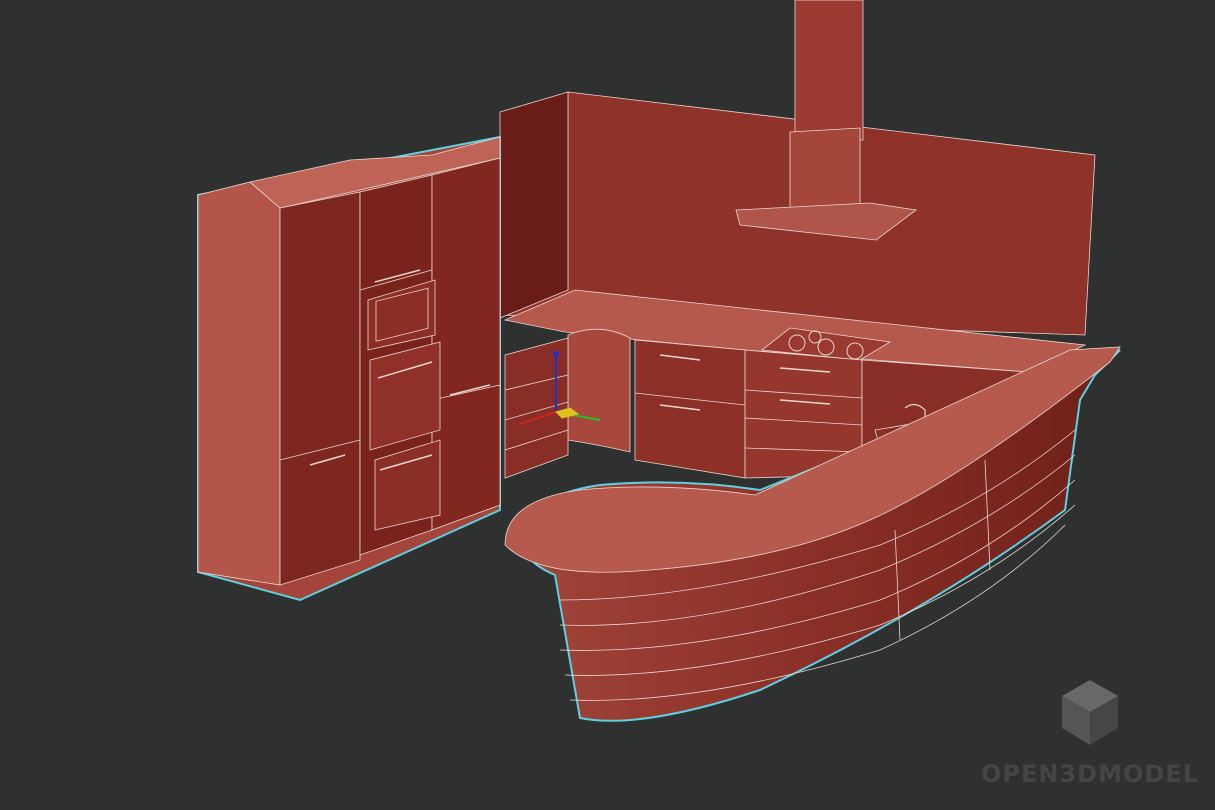 The height and width of the screenshot is (810, 1215). Describe the element at coordinates (534, 205) in the screenshot. I see `back-wall-left` at that location.